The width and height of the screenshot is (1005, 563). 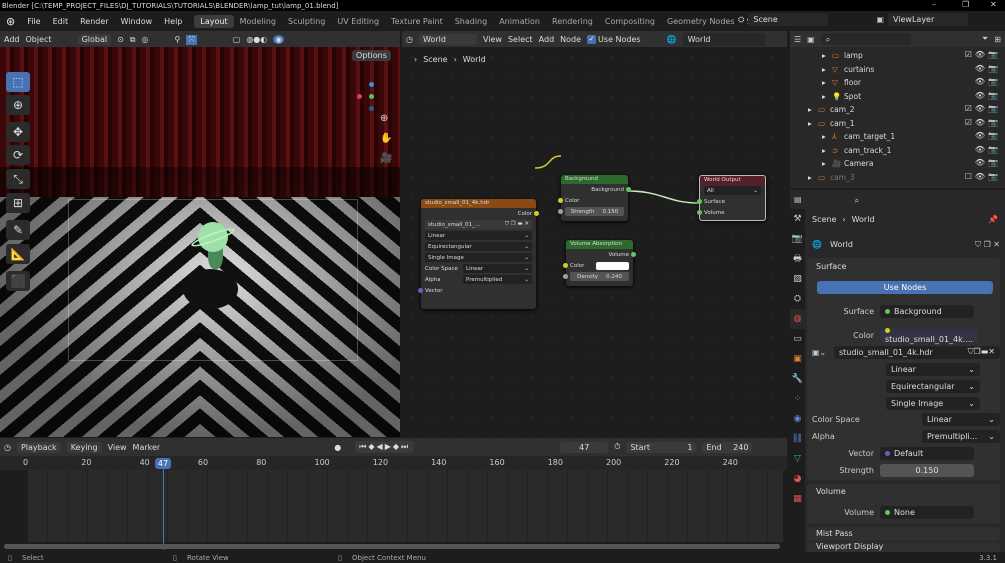 I want to click on surface-field: Background, so click(x=927, y=311).